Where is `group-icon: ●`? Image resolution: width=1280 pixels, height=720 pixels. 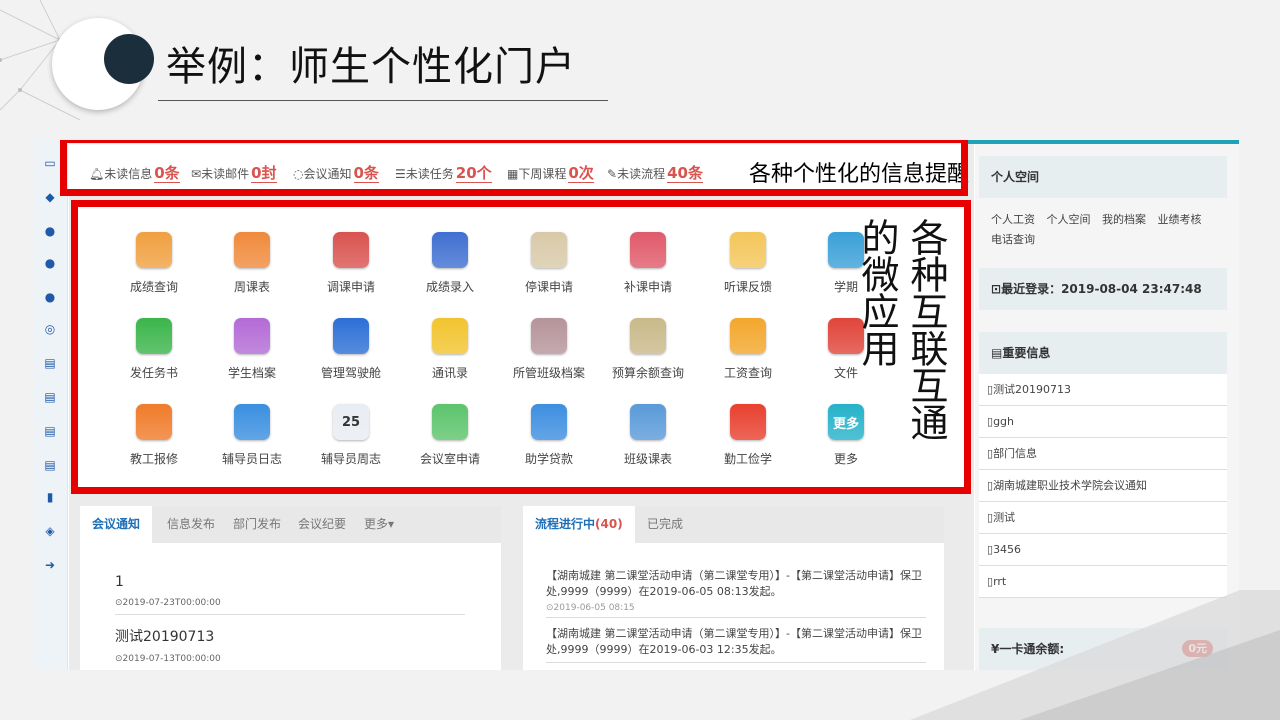
group-icon: ● is located at coordinates (50, 263).